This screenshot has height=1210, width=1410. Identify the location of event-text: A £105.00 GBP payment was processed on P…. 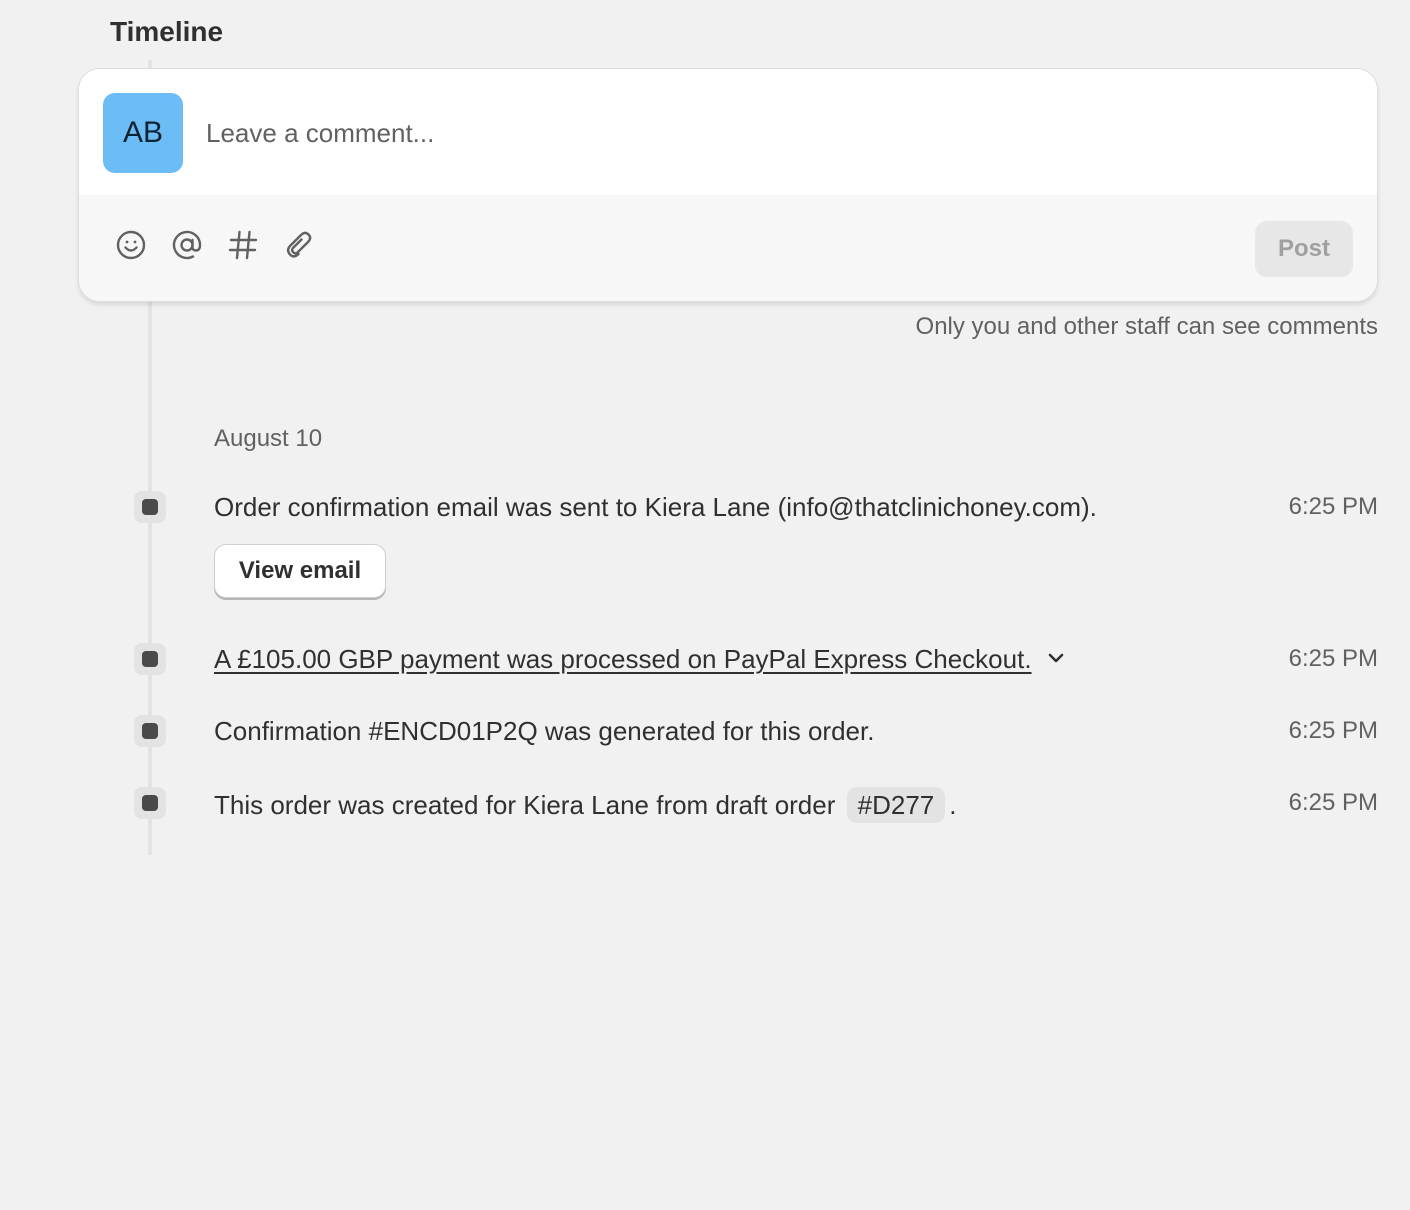
(640, 660).